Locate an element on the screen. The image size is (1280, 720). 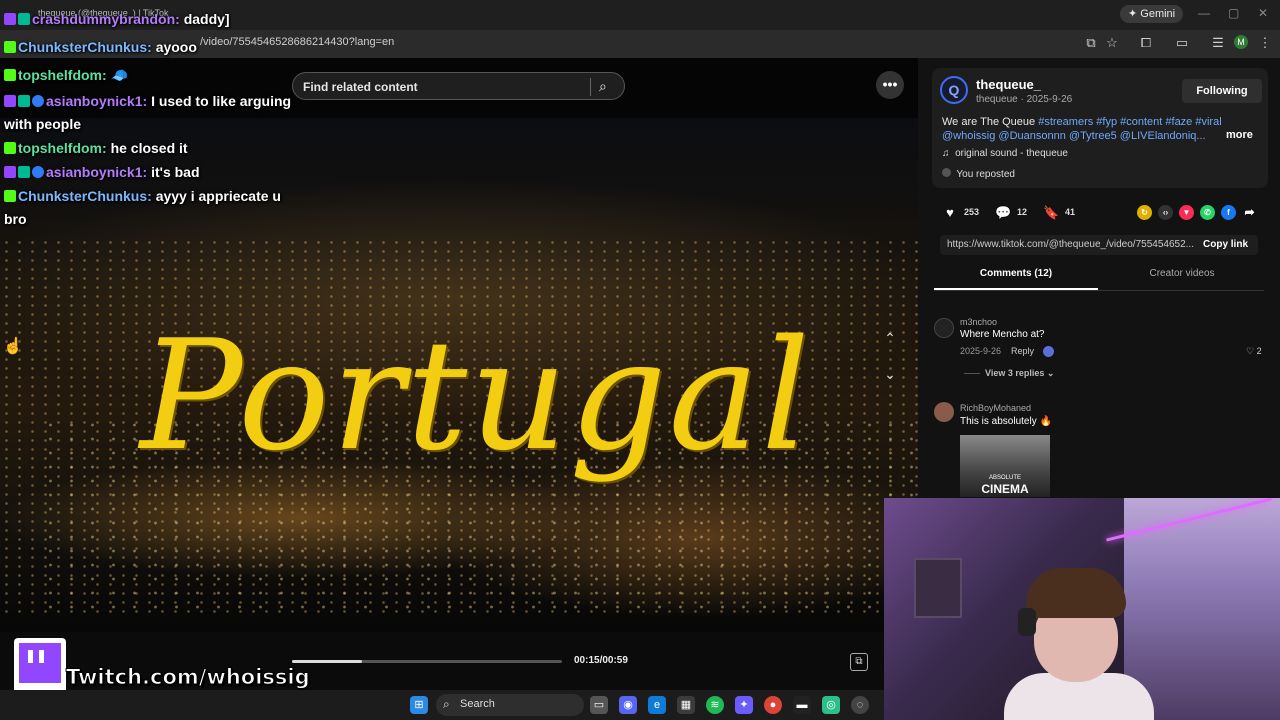
taskbar-search-label: Search is located at coordinates (477, 704).